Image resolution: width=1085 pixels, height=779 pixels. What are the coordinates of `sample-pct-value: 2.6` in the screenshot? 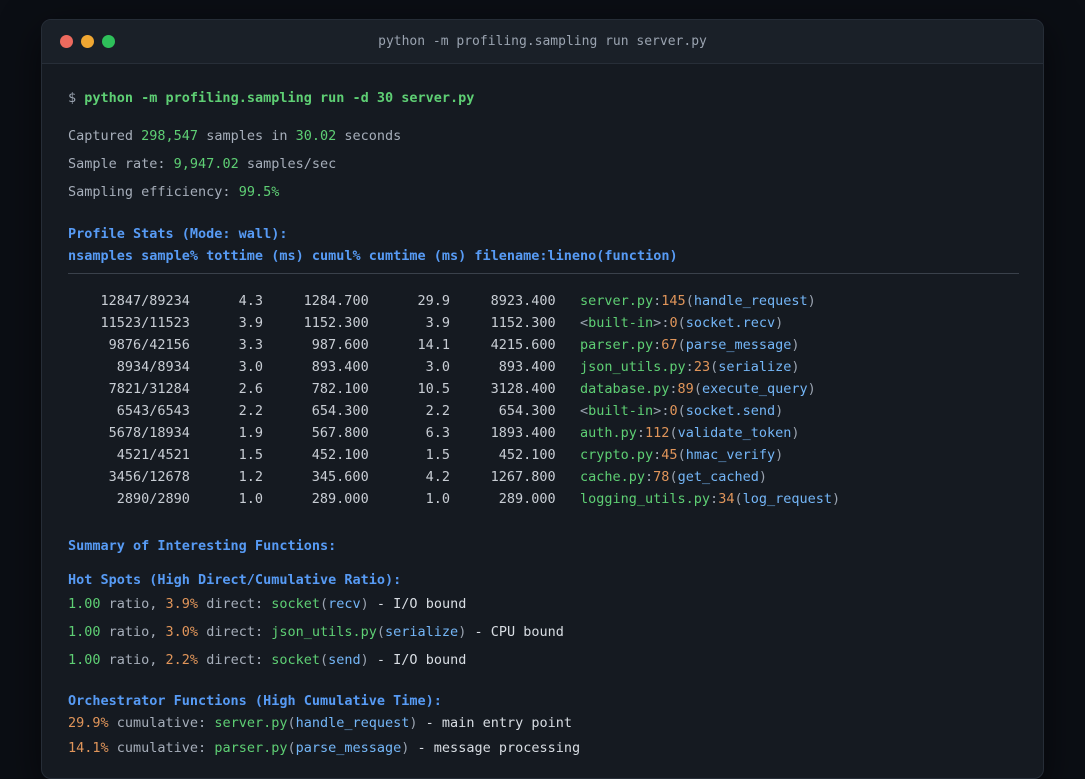 It's located at (251, 389).